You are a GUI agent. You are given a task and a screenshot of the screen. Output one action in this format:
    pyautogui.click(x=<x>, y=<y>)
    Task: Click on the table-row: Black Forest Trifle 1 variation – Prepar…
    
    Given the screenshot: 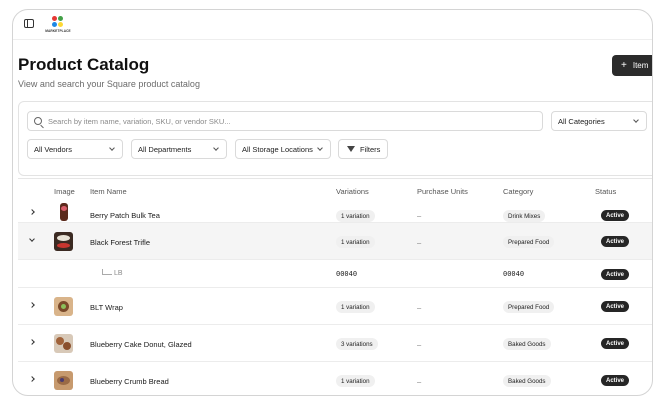 What is the action you would take?
    pyautogui.click(x=335, y=241)
    